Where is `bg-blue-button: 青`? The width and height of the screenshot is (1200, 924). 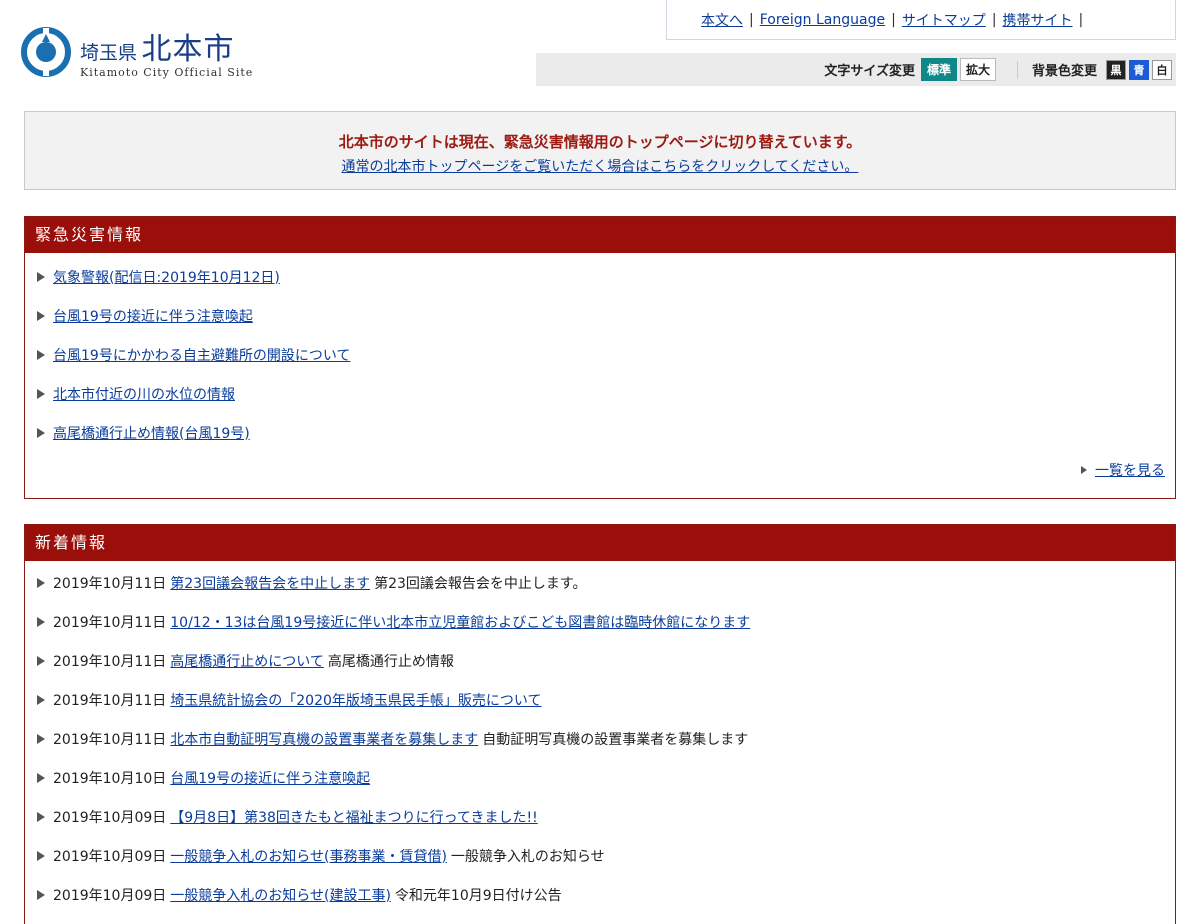
bg-blue-button: 青 is located at coordinates (1139, 69).